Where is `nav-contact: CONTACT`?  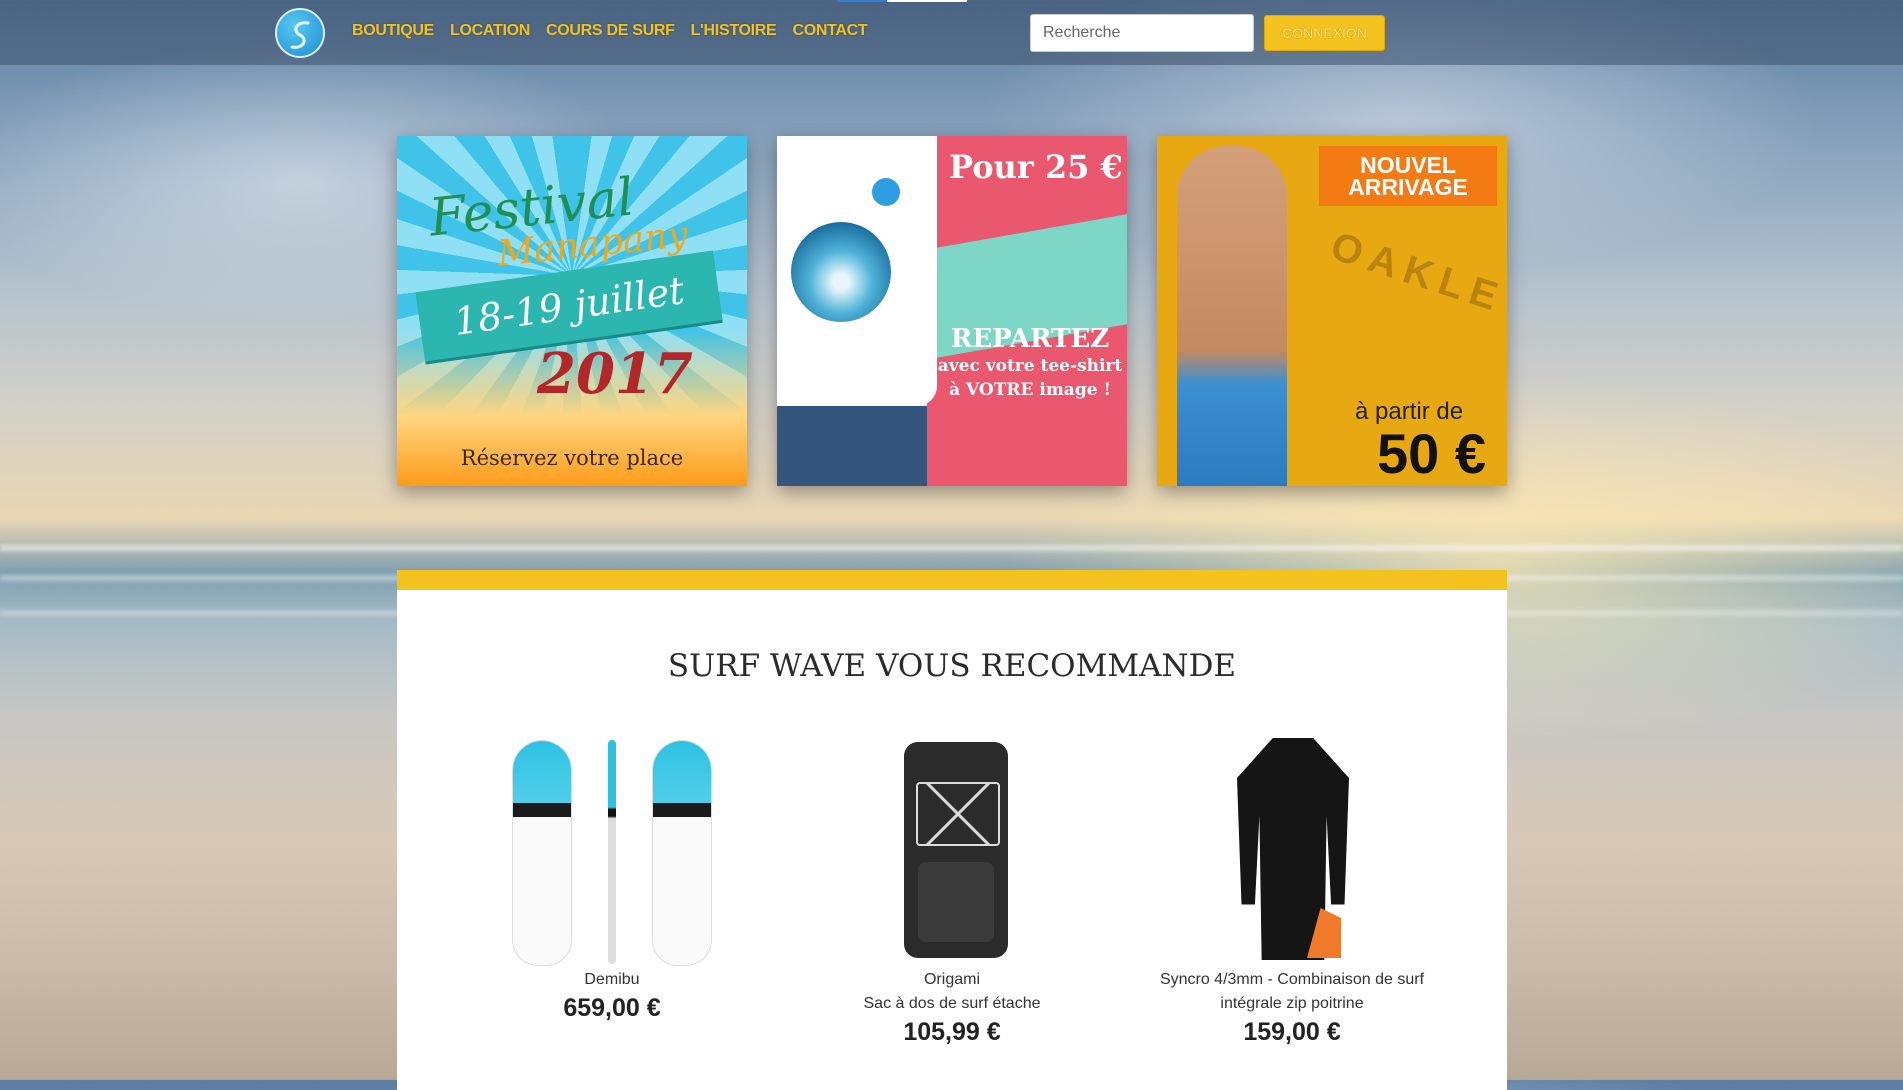
nav-contact: CONTACT is located at coordinates (829, 31).